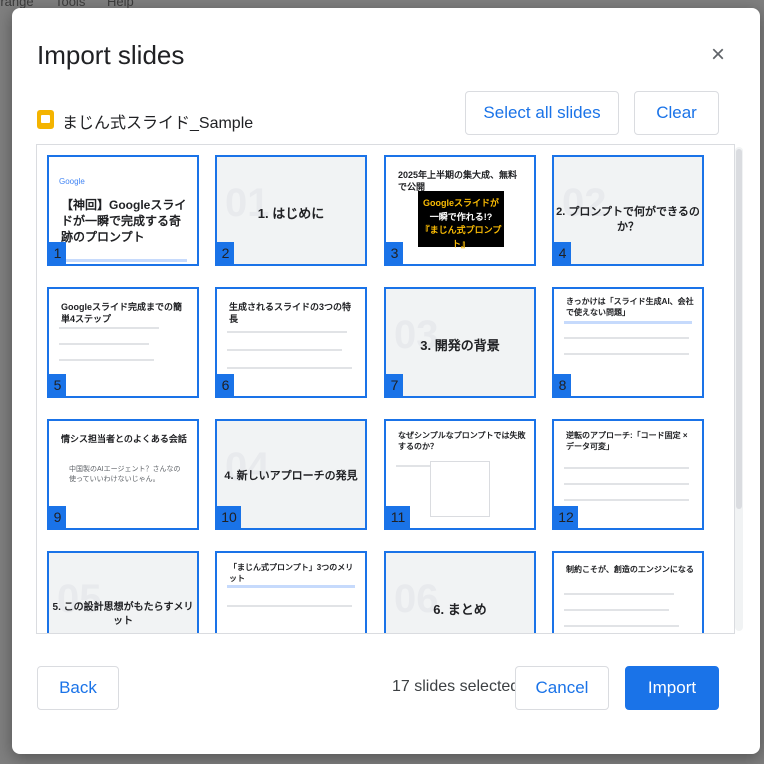 Image resolution: width=764 pixels, height=764 pixels. I want to click on slide-thumbnail: 「まじん式プロンプト」3つのメリット, so click(291, 592).